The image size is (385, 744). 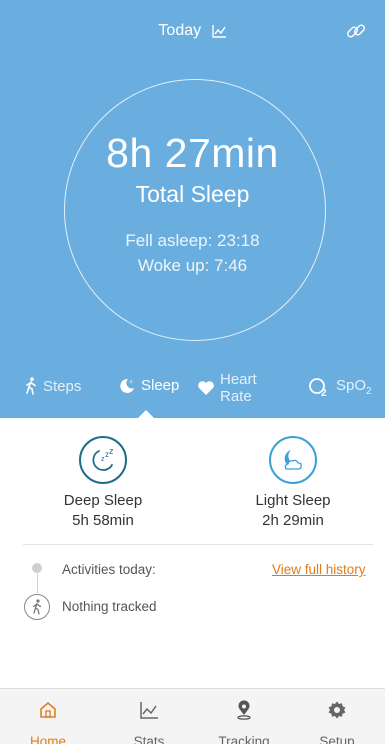 I want to click on tab-spo2-label-main: SpO, so click(x=351, y=385).